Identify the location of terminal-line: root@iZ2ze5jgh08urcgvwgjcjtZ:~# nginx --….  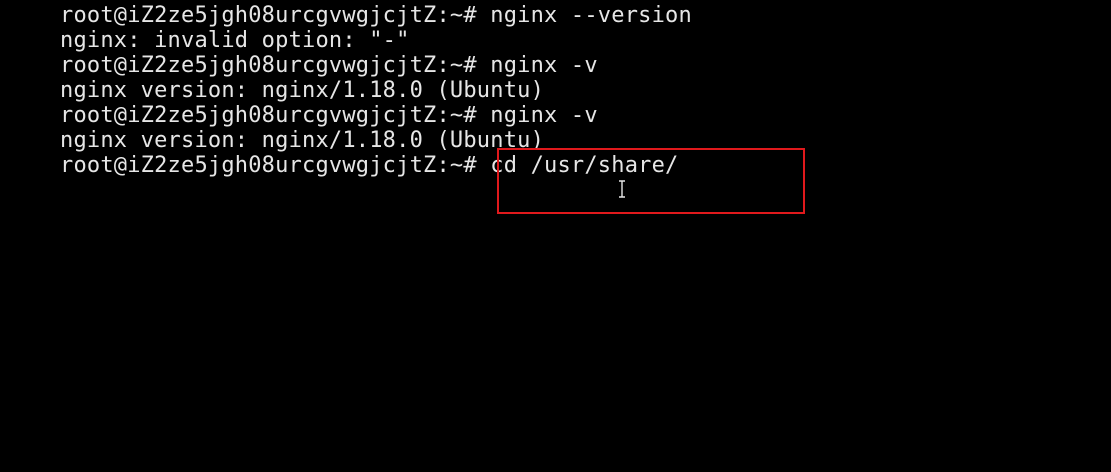
(376, 15).